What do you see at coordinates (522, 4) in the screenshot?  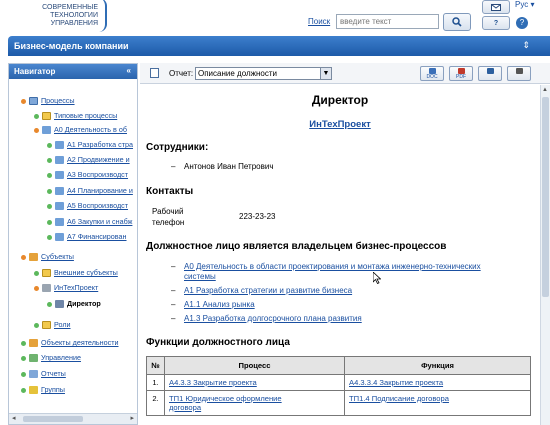 I see `language-label: Рус` at bounding box center [522, 4].